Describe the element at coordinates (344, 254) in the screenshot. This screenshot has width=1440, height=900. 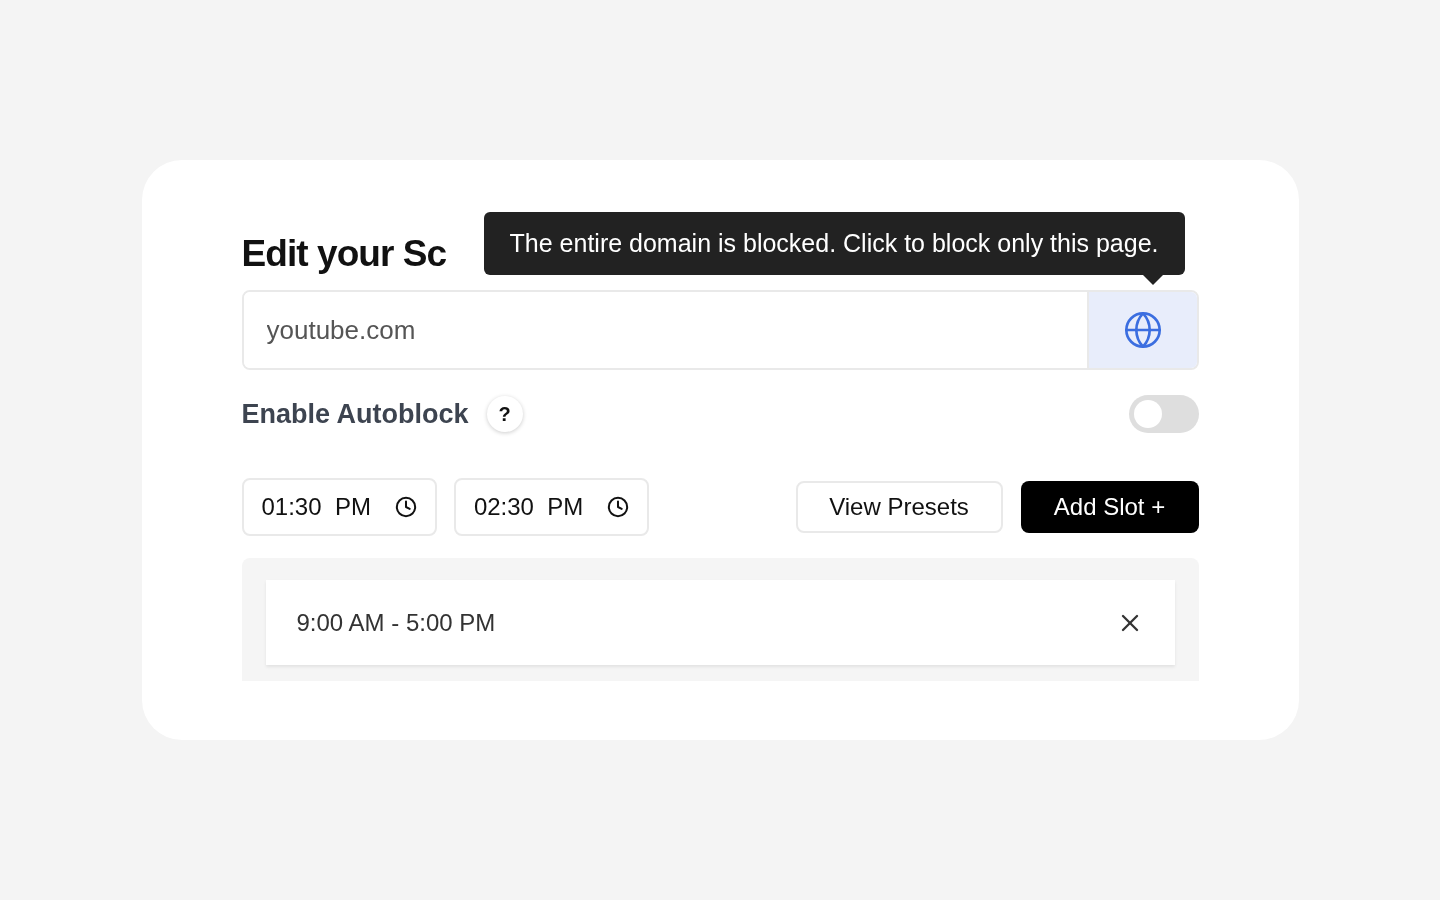
I see `page-title: Edit your Sc` at that location.